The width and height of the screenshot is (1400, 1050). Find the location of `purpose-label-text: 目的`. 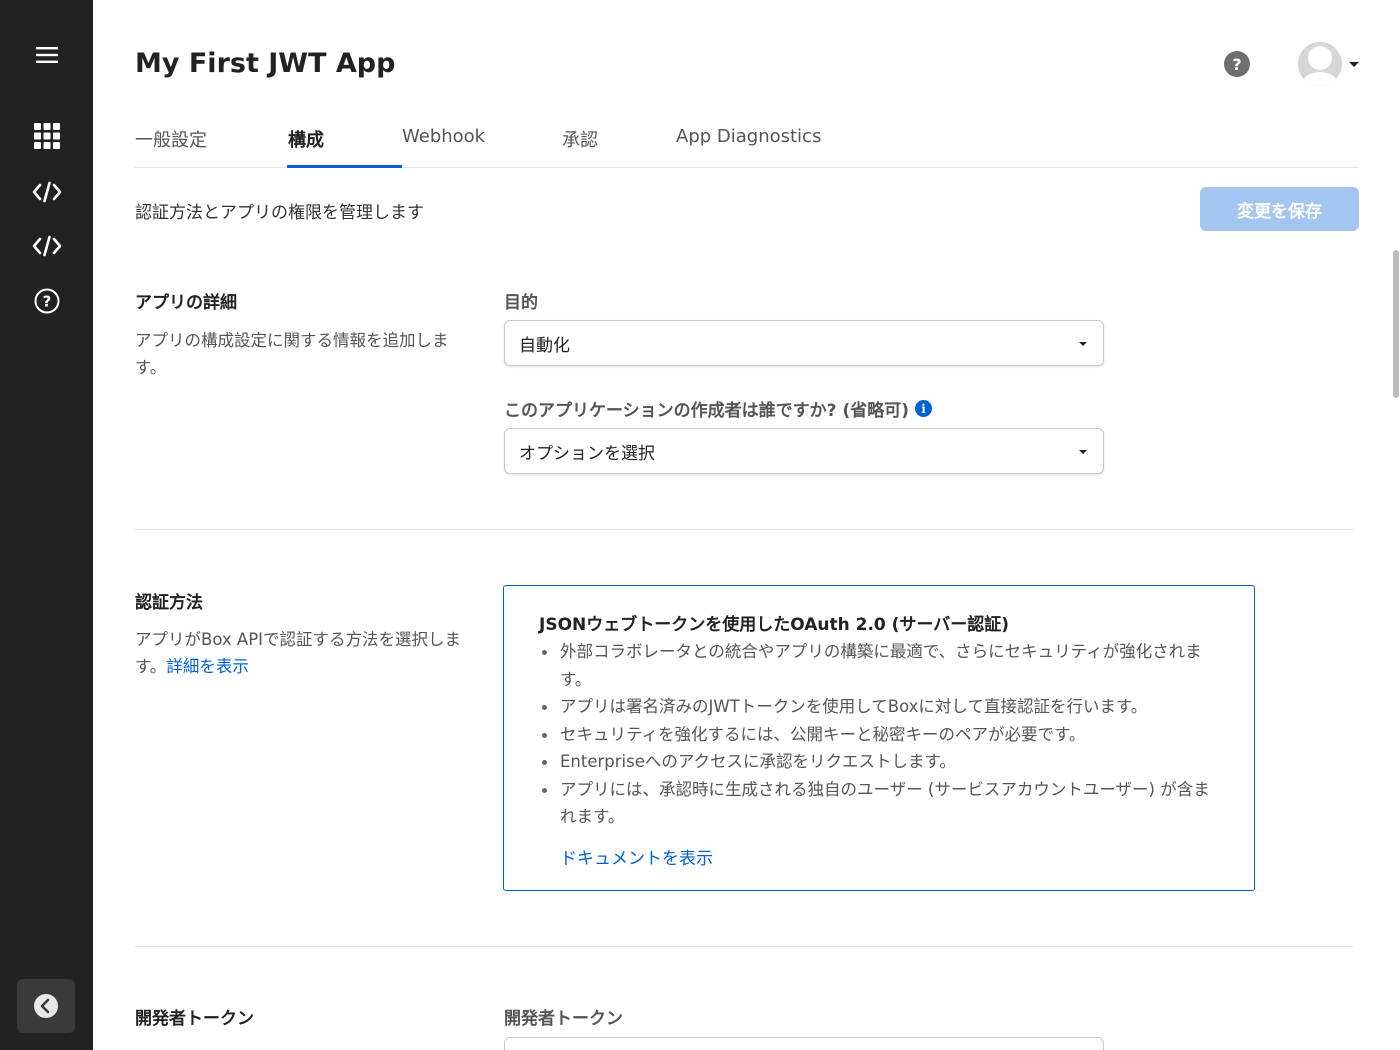

purpose-label-text: 目的 is located at coordinates (521, 303).